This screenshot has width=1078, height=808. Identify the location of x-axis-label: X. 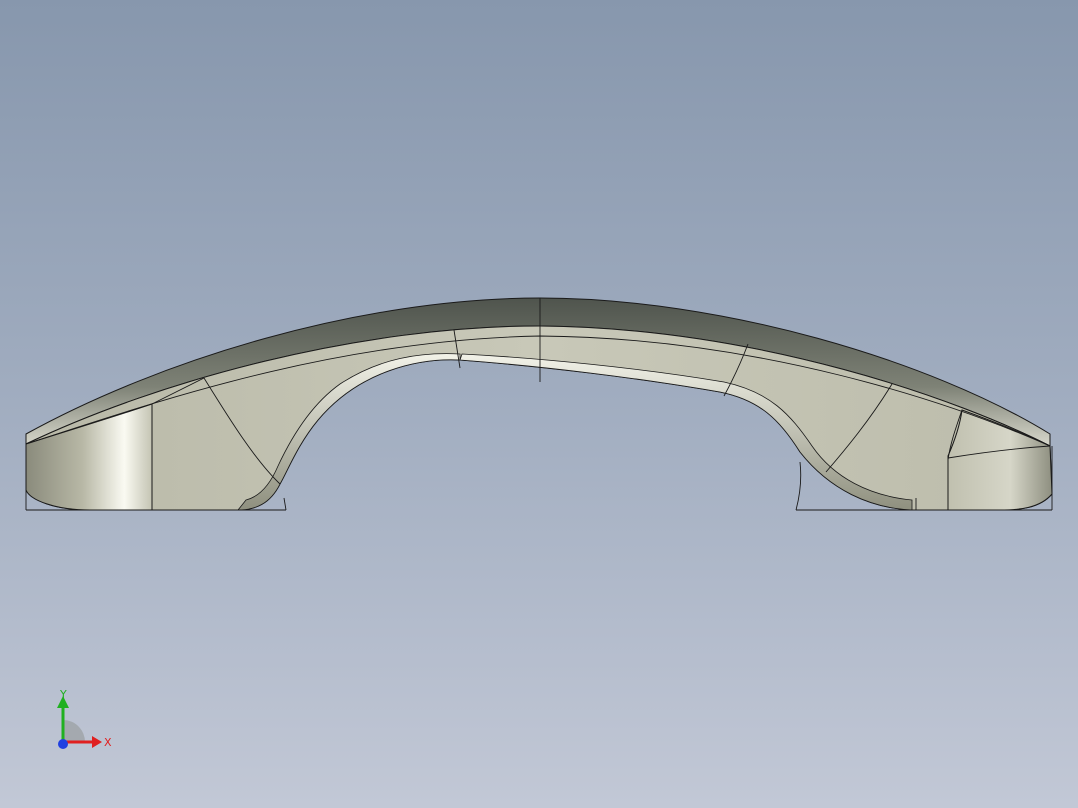
(108, 742).